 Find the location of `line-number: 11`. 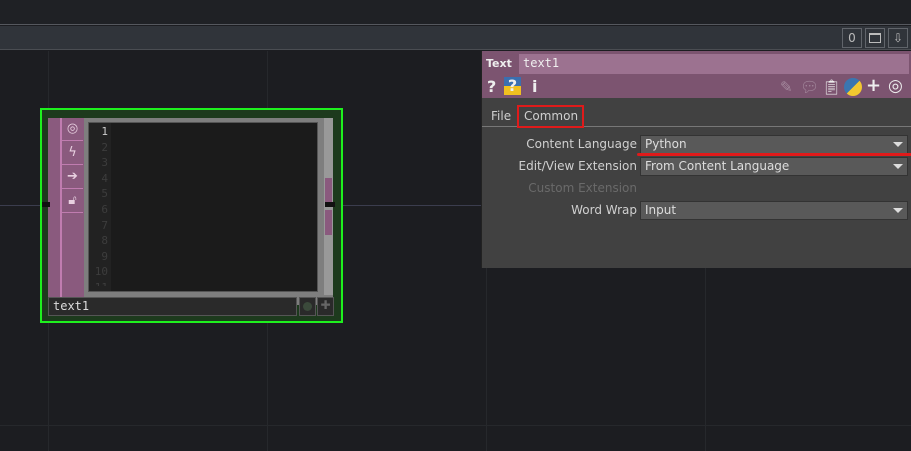

line-number: 11 is located at coordinates (98, 283).